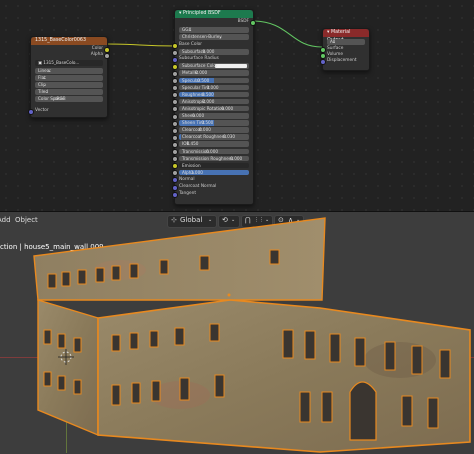  What do you see at coordinates (207, 123) in the screenshot?
I see `bsdf-param-value: 0.500` at bounding box center [207, 123].